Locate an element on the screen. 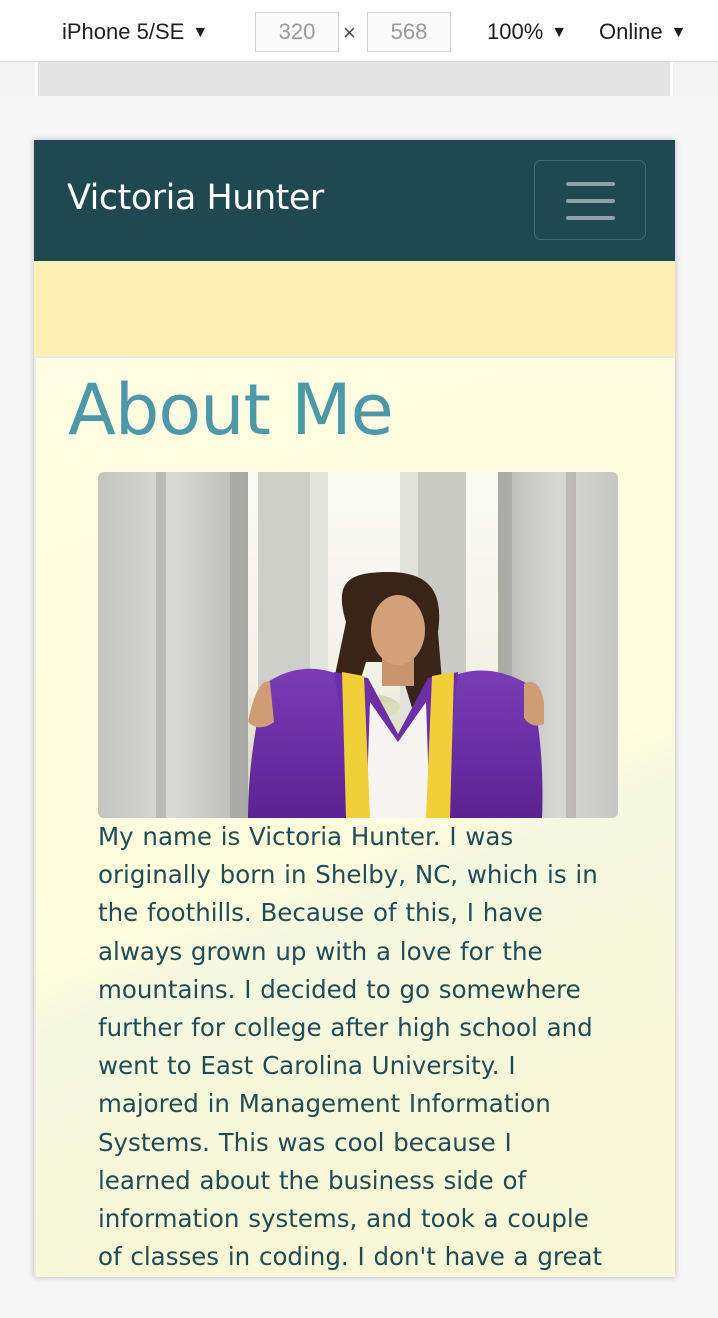  throttling-select-label: Online is located at coordinates (631, 31).